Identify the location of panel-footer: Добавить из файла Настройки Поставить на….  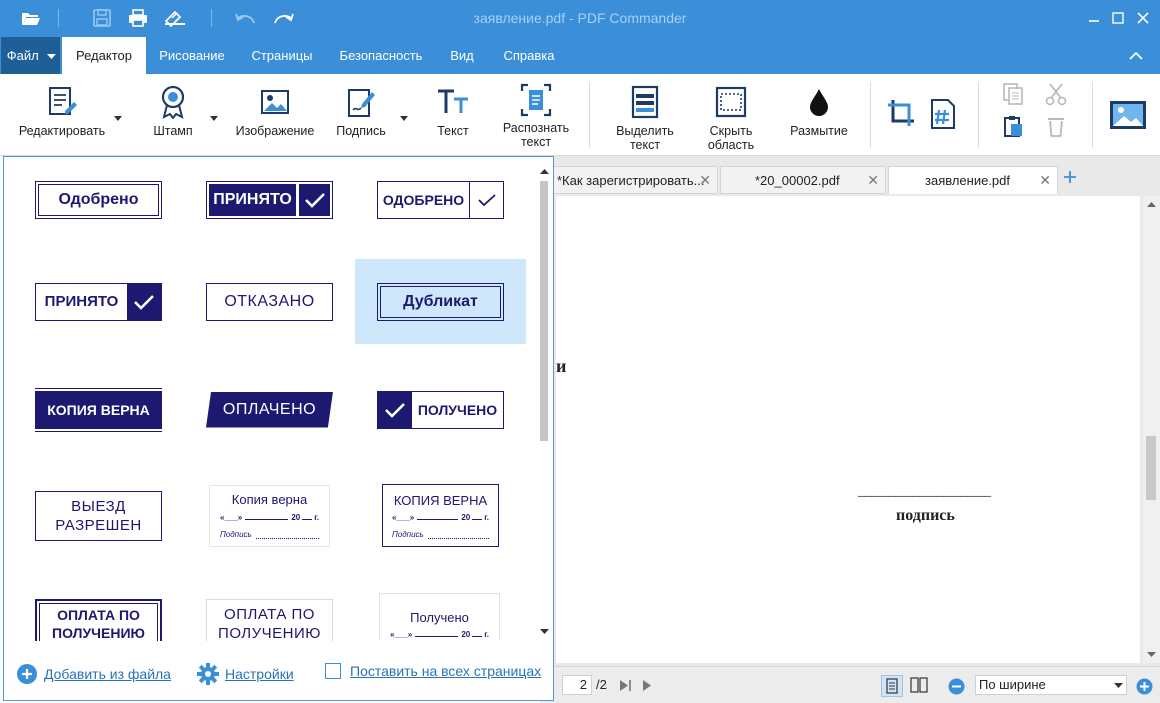
(278, 673).